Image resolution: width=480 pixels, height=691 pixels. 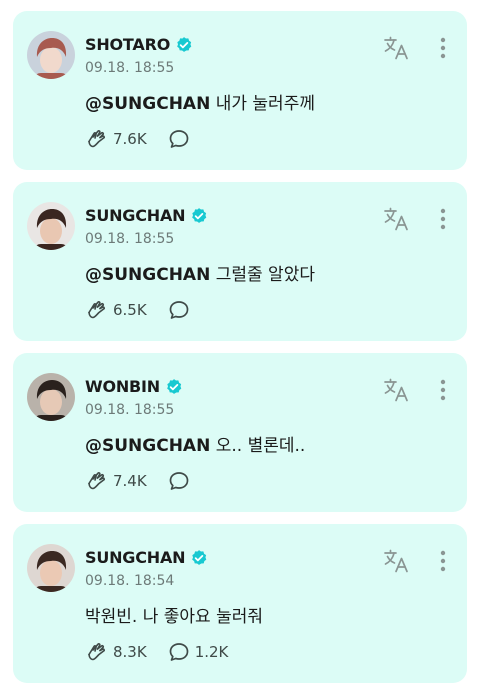 What do you see at coordinates (130, 581) in the screenshot?
I see `post-timestamp: 09.18. 18:54` at bounding box center [130, 581].